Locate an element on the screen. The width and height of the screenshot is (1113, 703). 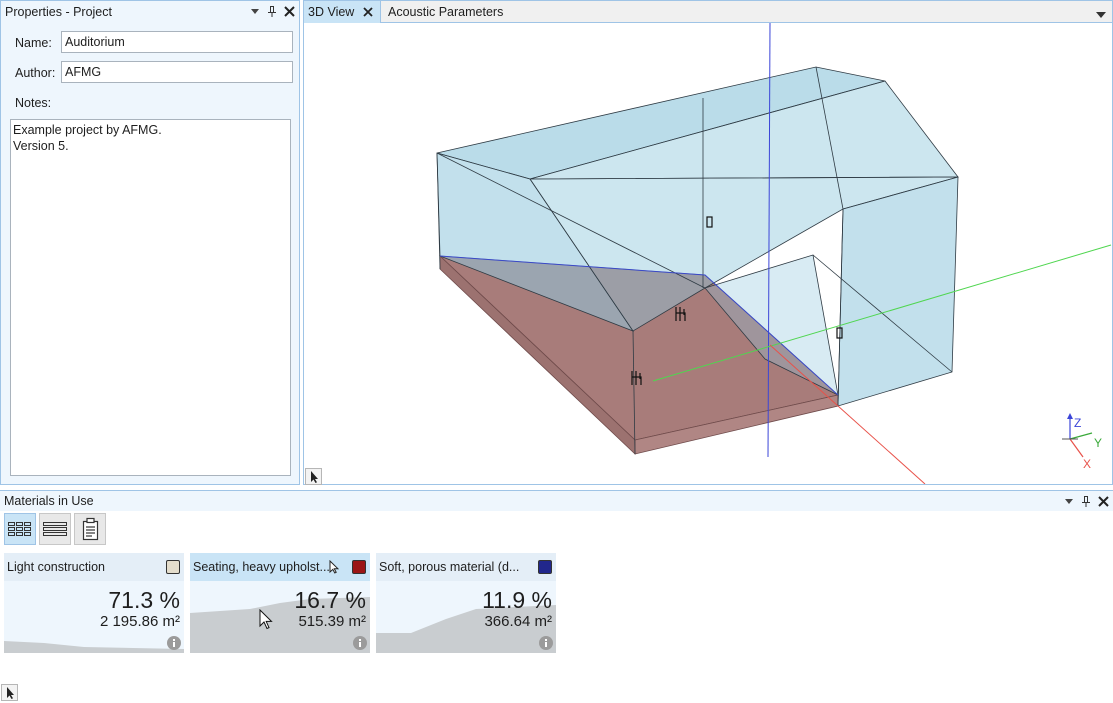
list-view-button is located at coordinates (55, 529).